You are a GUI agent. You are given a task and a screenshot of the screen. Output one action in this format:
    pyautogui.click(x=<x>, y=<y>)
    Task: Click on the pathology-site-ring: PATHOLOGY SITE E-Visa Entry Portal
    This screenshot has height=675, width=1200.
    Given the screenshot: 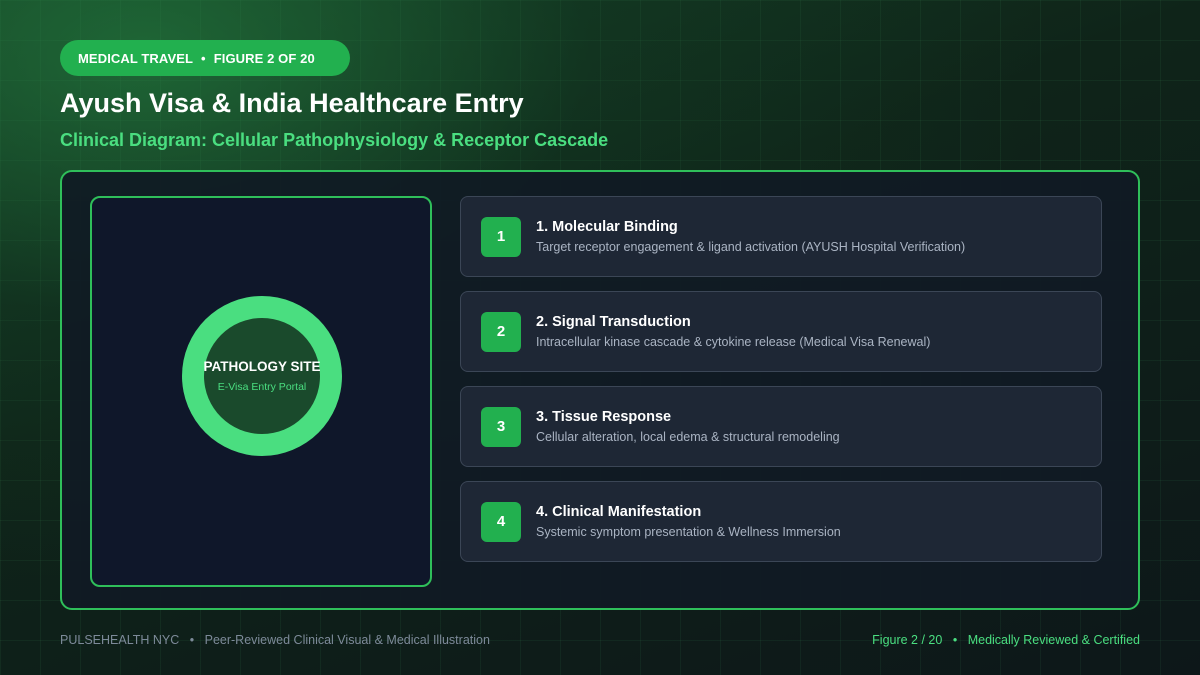 What is the action you would take?
    pyautogui.click(x=262, y=376)
    